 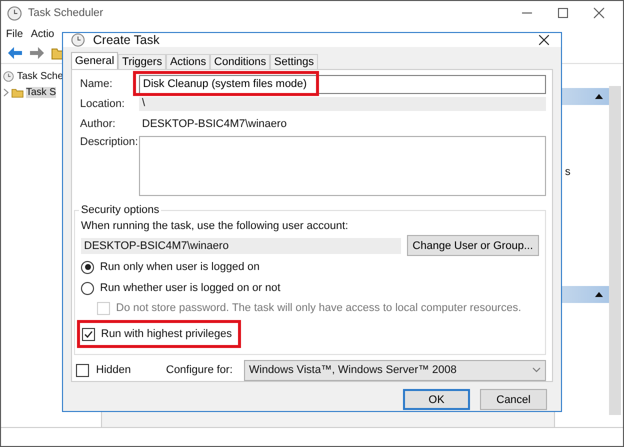 What do you see at coordinates (40, 76) in the screenshot?
I see `tree-item: Task Sche` at bounding box center [40, 76].